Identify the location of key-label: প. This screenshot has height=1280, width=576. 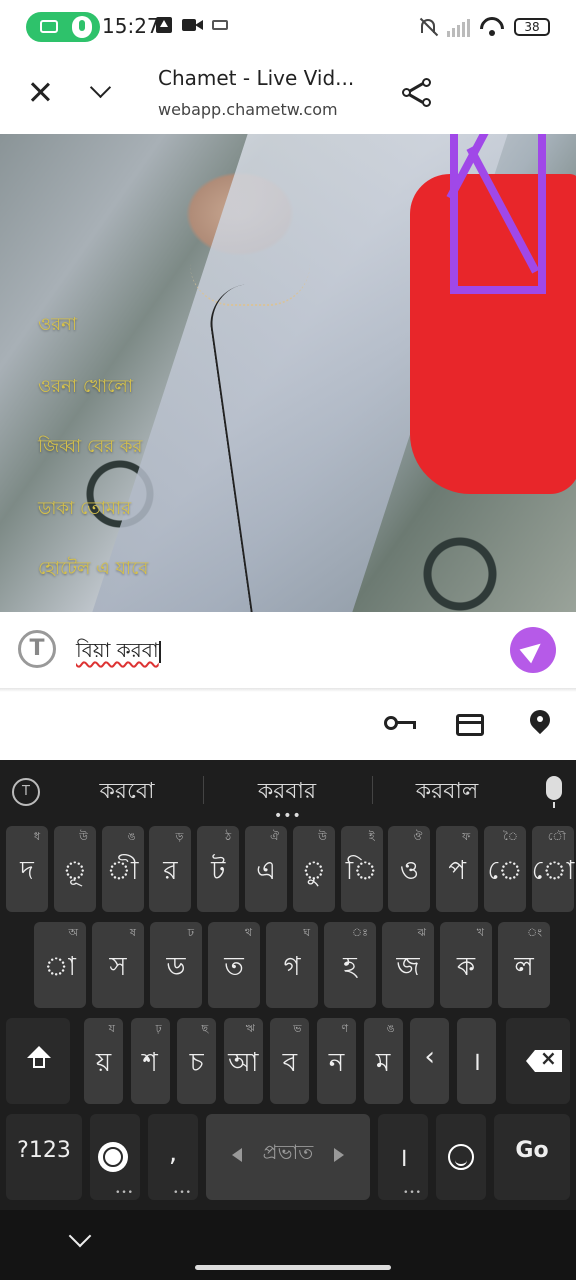
(457, 871).